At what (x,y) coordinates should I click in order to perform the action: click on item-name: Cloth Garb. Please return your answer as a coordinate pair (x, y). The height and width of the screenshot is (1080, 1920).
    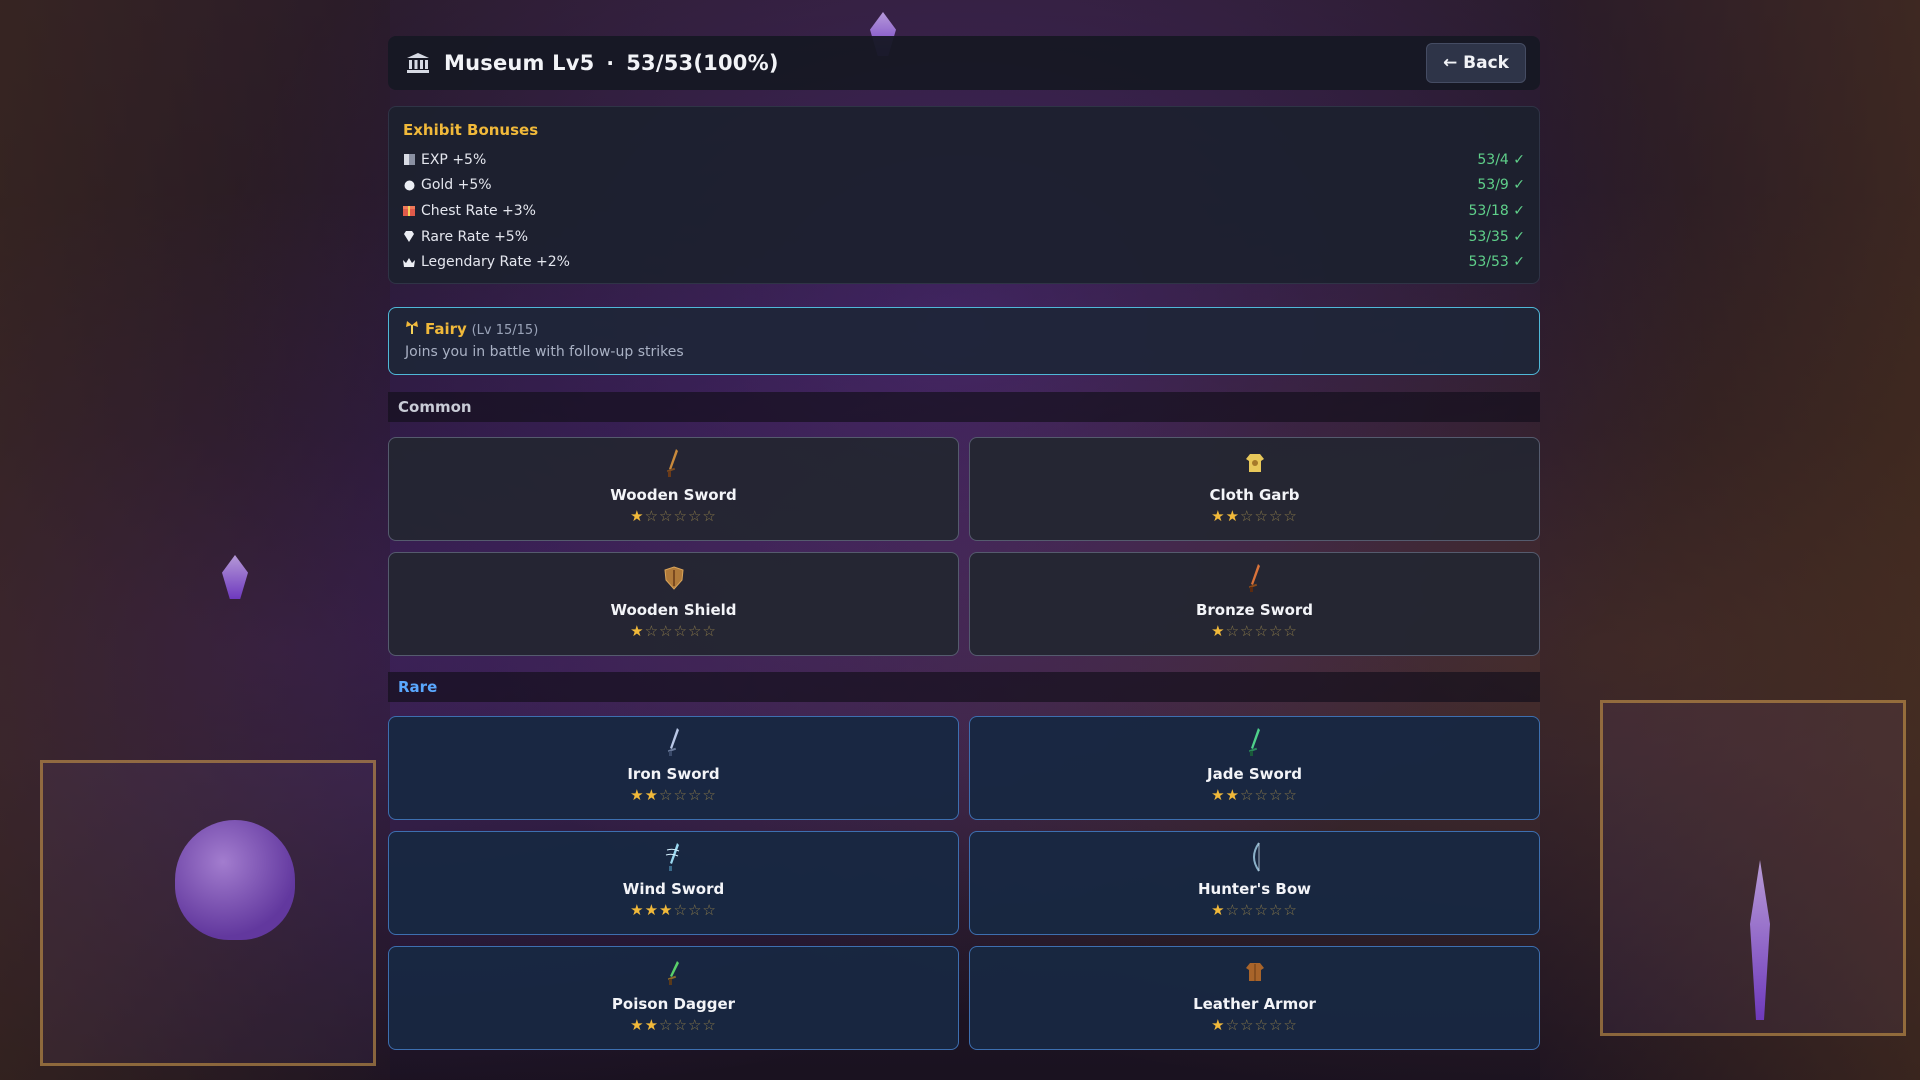
    Looking at the image, I should click on (1254, 495).